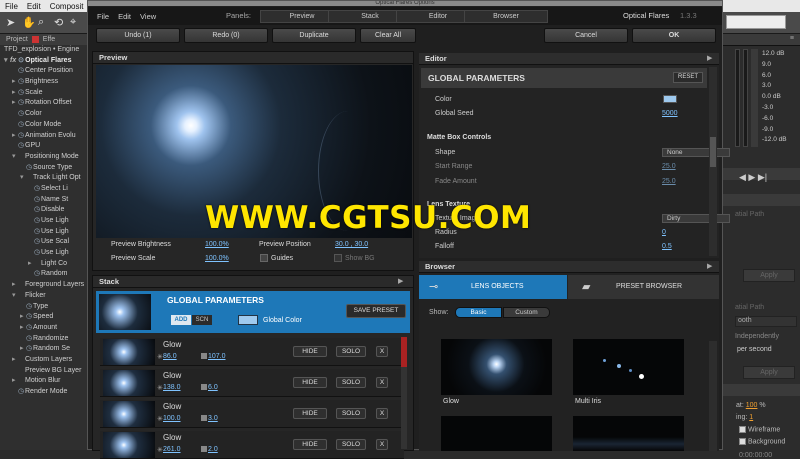 Image resolution: width=800 pixels, height=459 pixels. I want to click on tab-effect-controls: Effe, so click(49, 39).